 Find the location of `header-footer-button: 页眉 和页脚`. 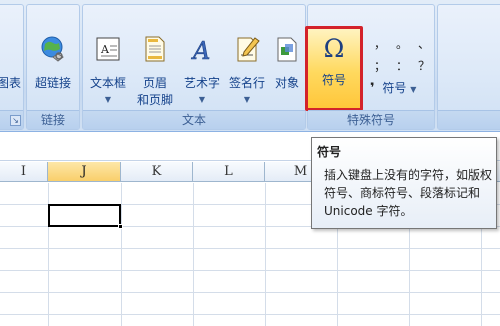

header-footer-button: 页眉 和页脚 is located at coordinates (155, 70).